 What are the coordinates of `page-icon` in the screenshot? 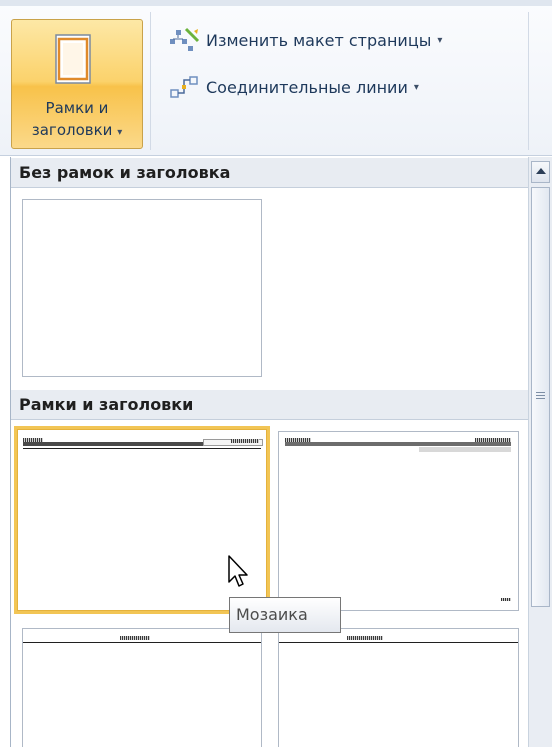 It's located at (73, 59).